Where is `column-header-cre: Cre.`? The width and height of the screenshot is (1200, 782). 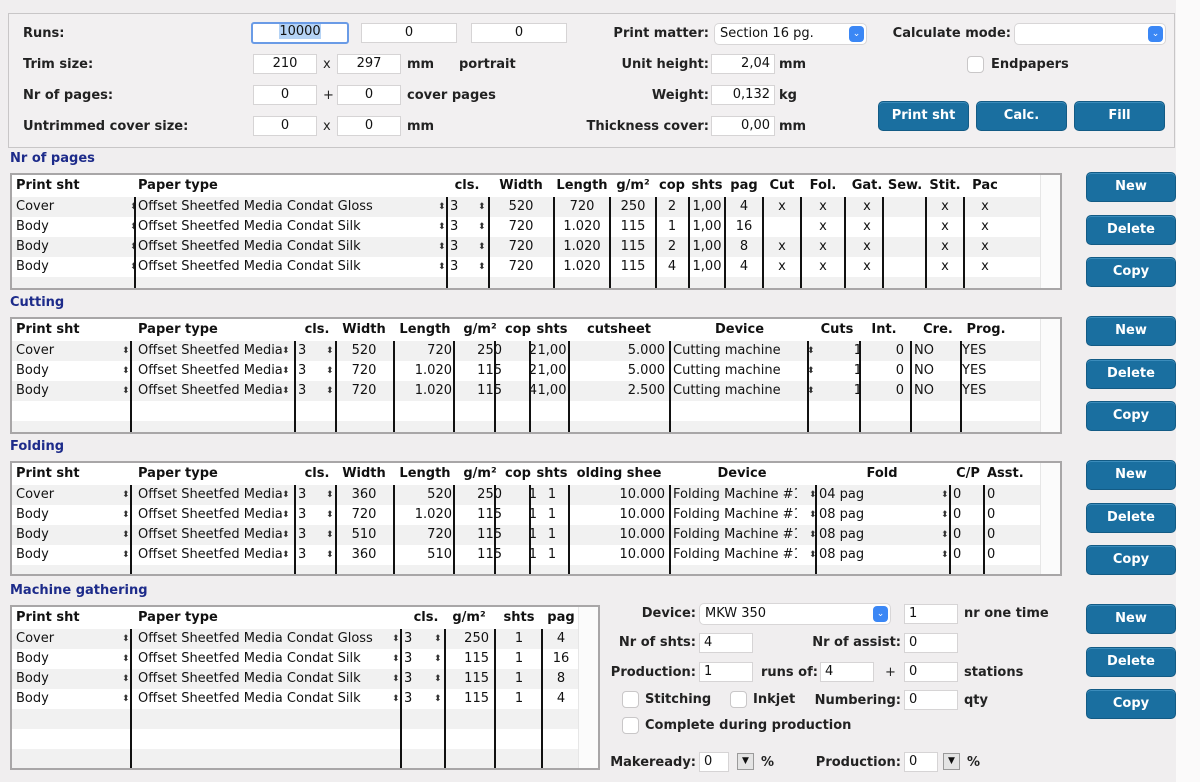 column-header-cre: Cre. is located at coordinates (938, 330).